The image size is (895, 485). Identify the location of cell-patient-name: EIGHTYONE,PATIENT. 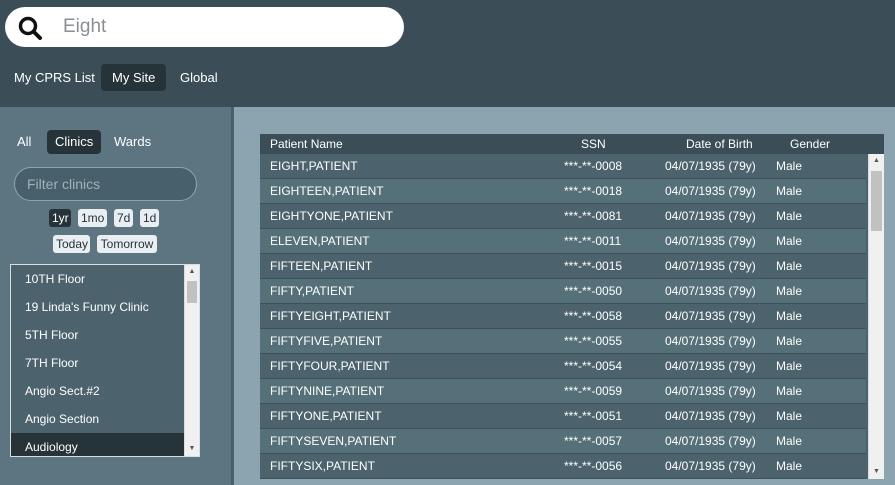
(331, 216).